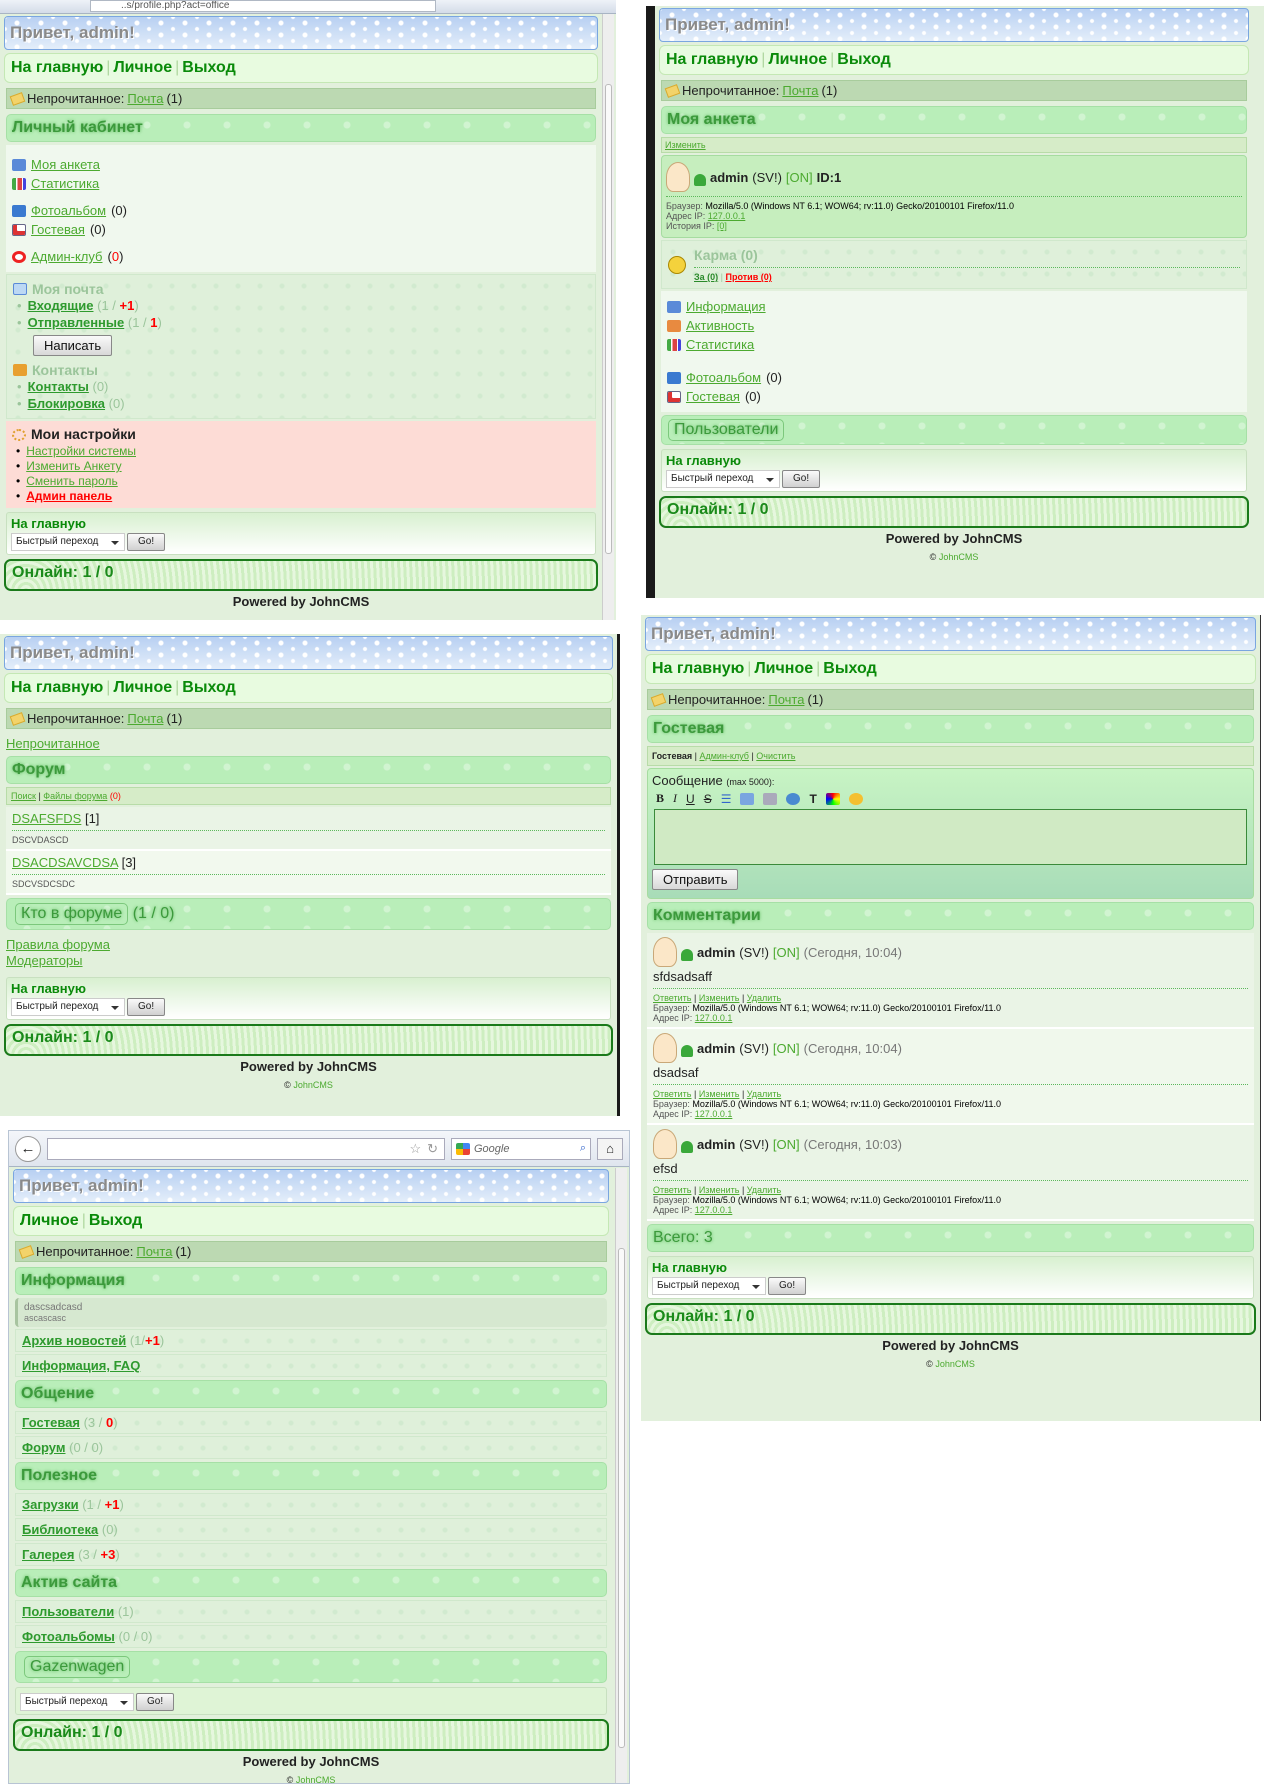 This screenshot has height=1784, width=1264. What do you see at coordinates (58, 386) in the screenshot?
I see `contacts-link: Контакты` at bounding box center [58, 386].